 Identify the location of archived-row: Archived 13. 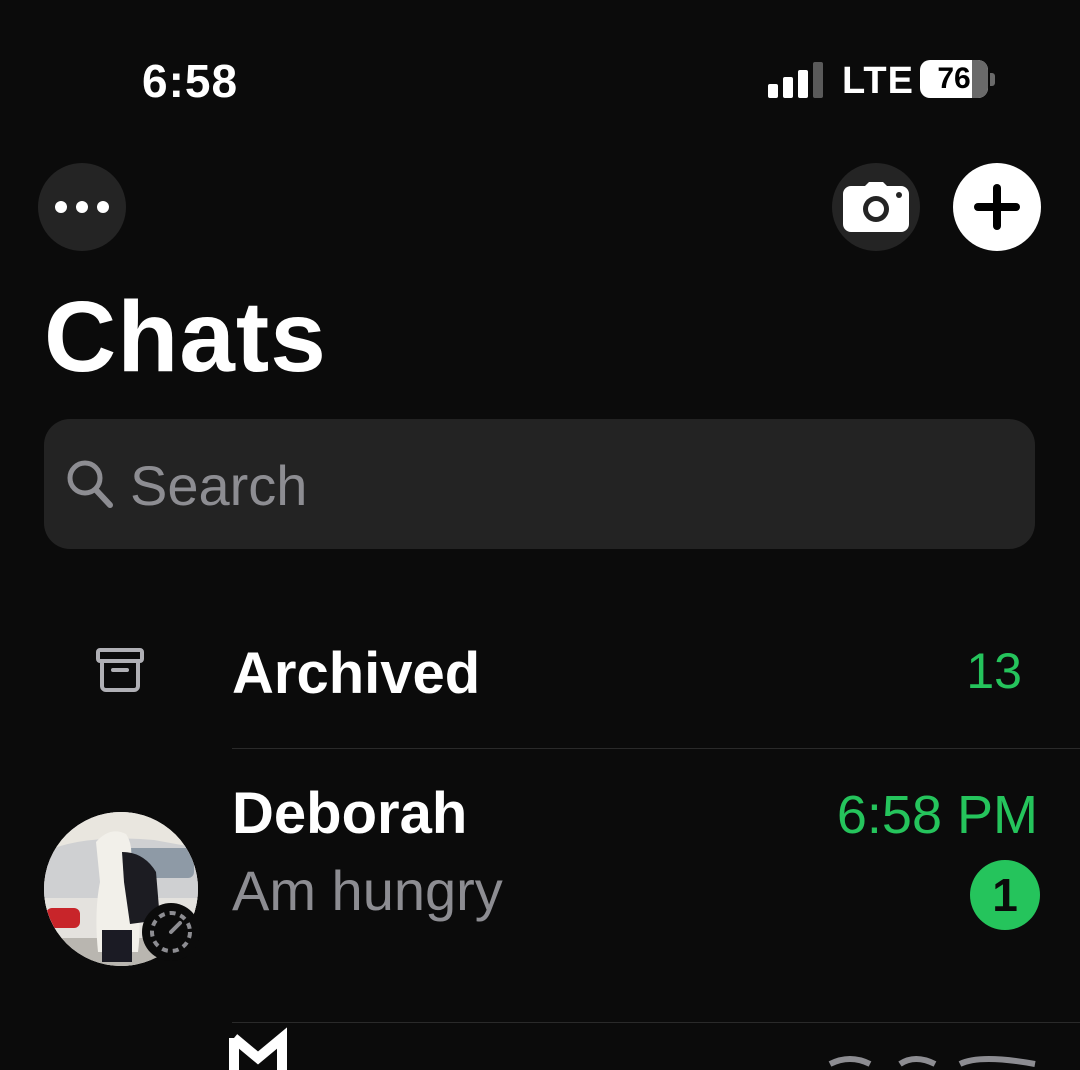
(540, 679).